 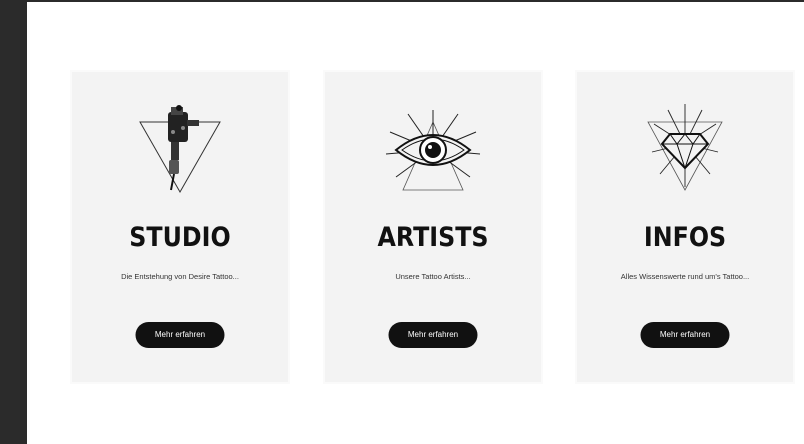 I want to click on card-title: ARTISTS, so click(x=433, y=237).